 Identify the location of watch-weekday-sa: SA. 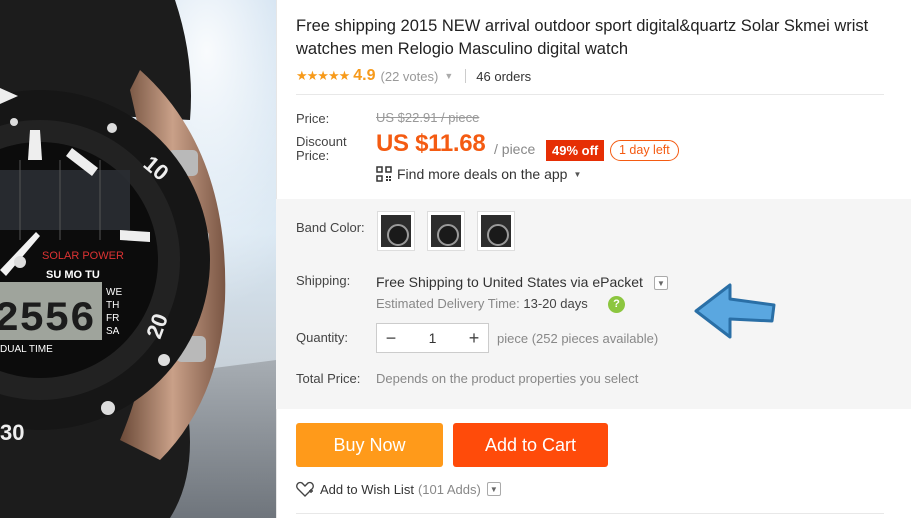
(113, 331).